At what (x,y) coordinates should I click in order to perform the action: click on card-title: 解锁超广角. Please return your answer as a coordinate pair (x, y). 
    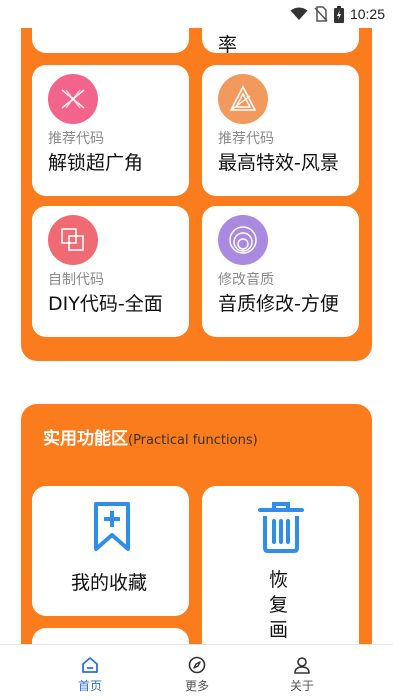
    Looking at the image, I should click on (96, 163).